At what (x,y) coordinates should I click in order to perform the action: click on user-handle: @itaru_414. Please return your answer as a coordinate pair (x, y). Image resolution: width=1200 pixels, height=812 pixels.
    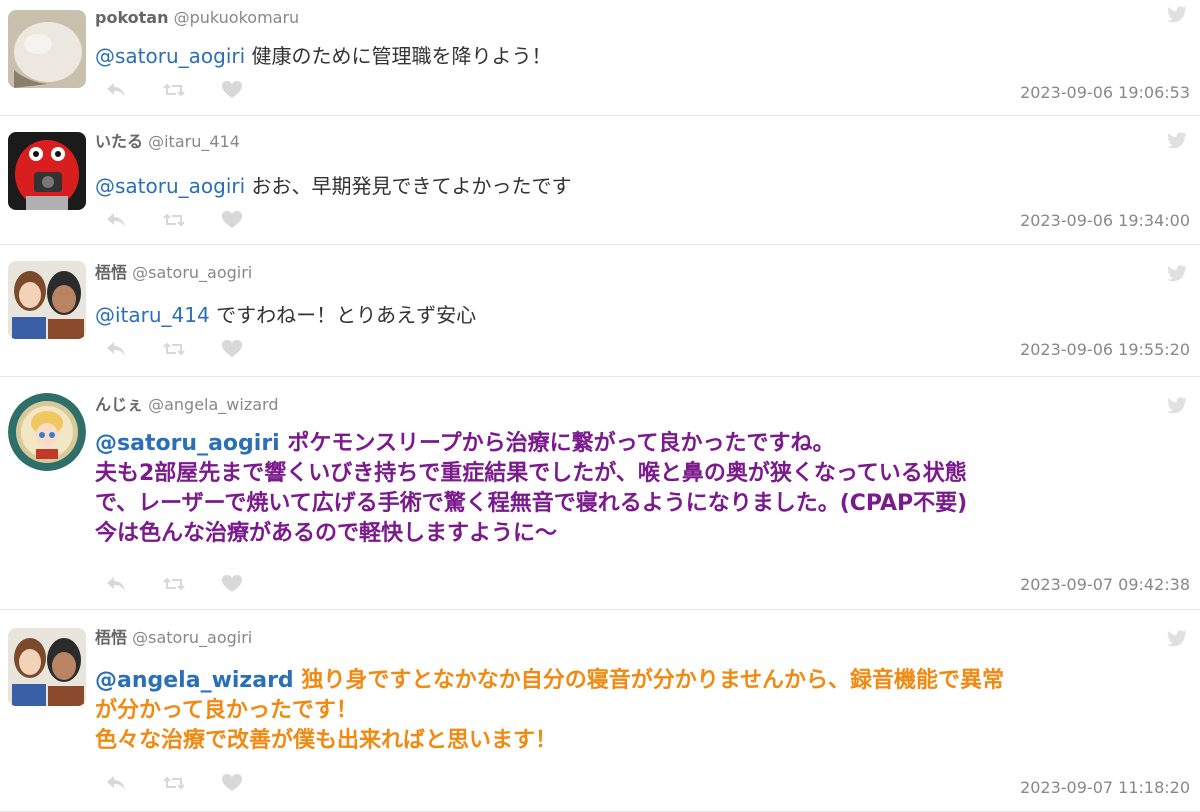
    Looking at the image, I should click on (194, 141).